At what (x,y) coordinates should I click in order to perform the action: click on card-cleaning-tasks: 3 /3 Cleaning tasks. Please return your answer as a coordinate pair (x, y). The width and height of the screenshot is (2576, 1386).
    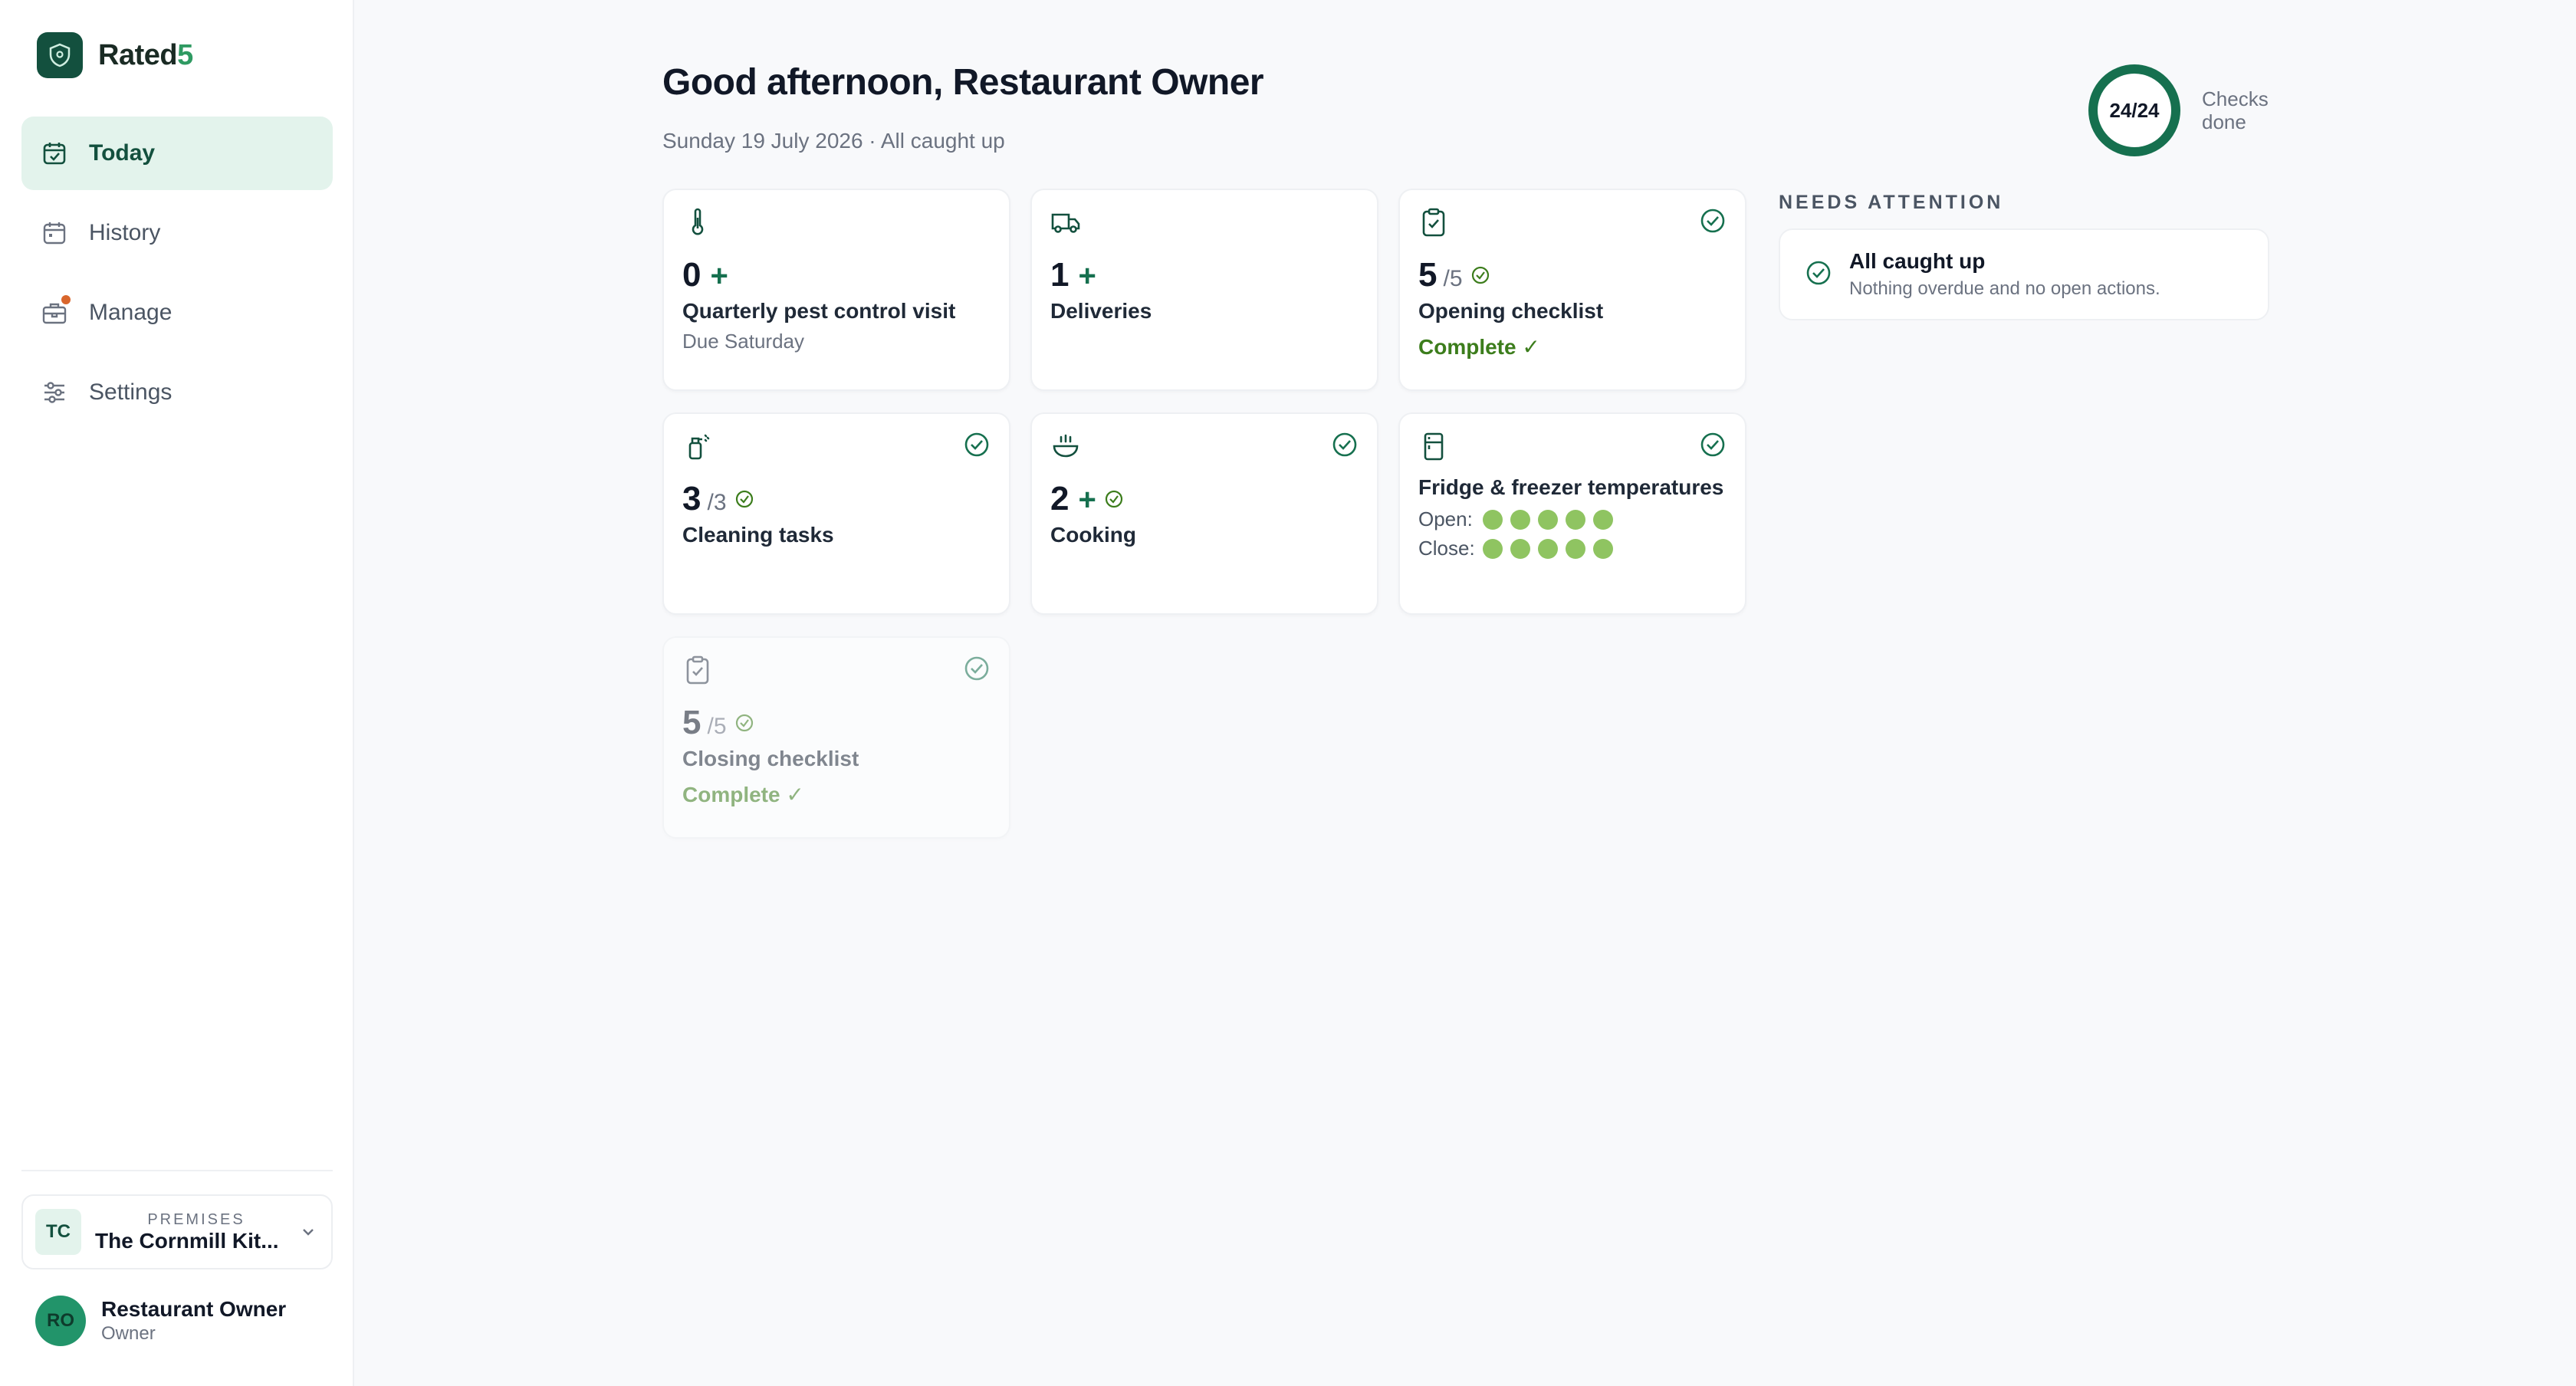
    Looking at the image, I should click on (836, 513).